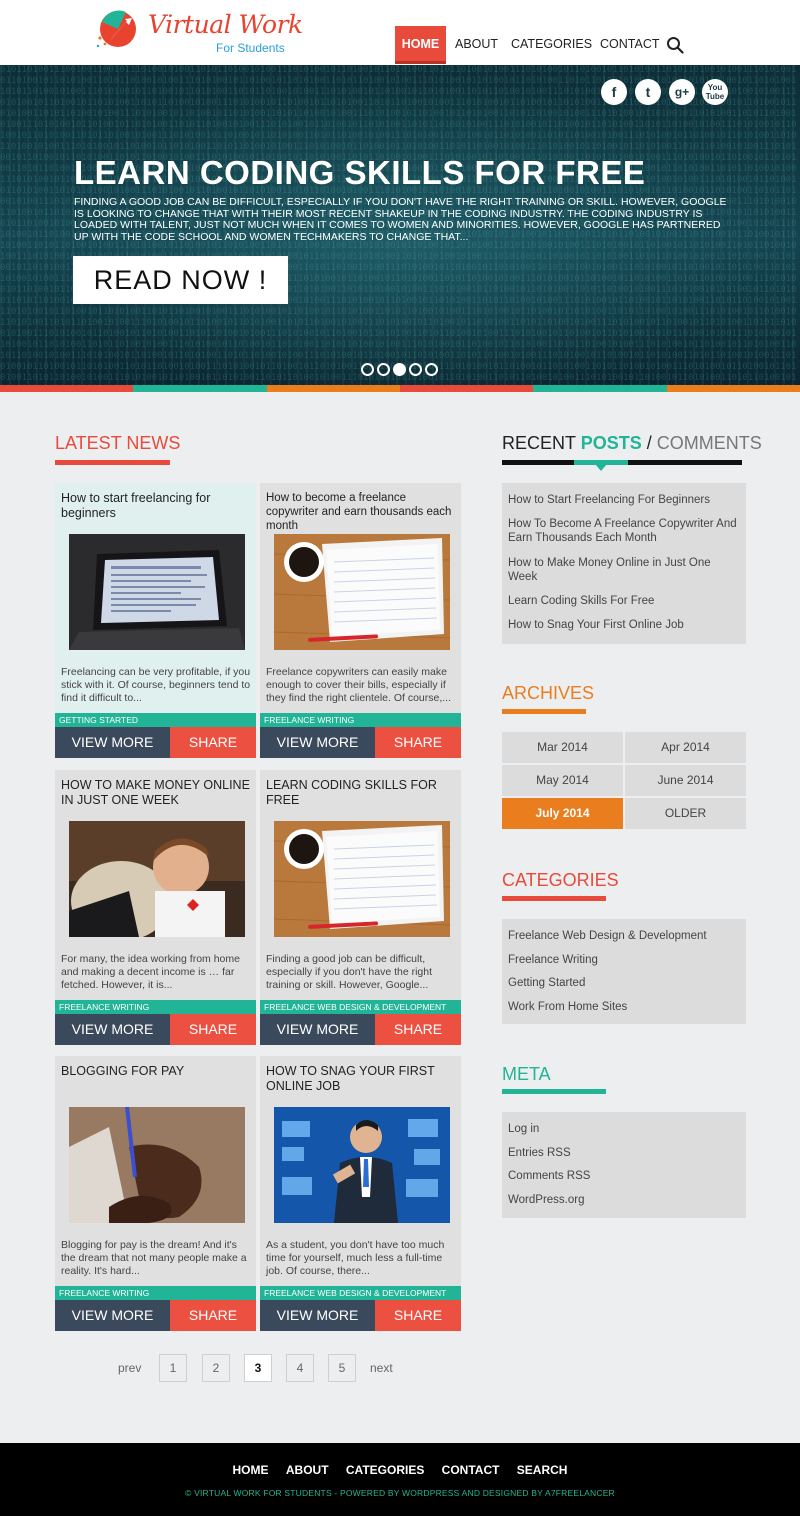 This screenshot has width=800, height=1516. Describe the element at coordinates (156, 506) in the screenshot. I see `post-title: How to start freelancing for beginners` at that location.